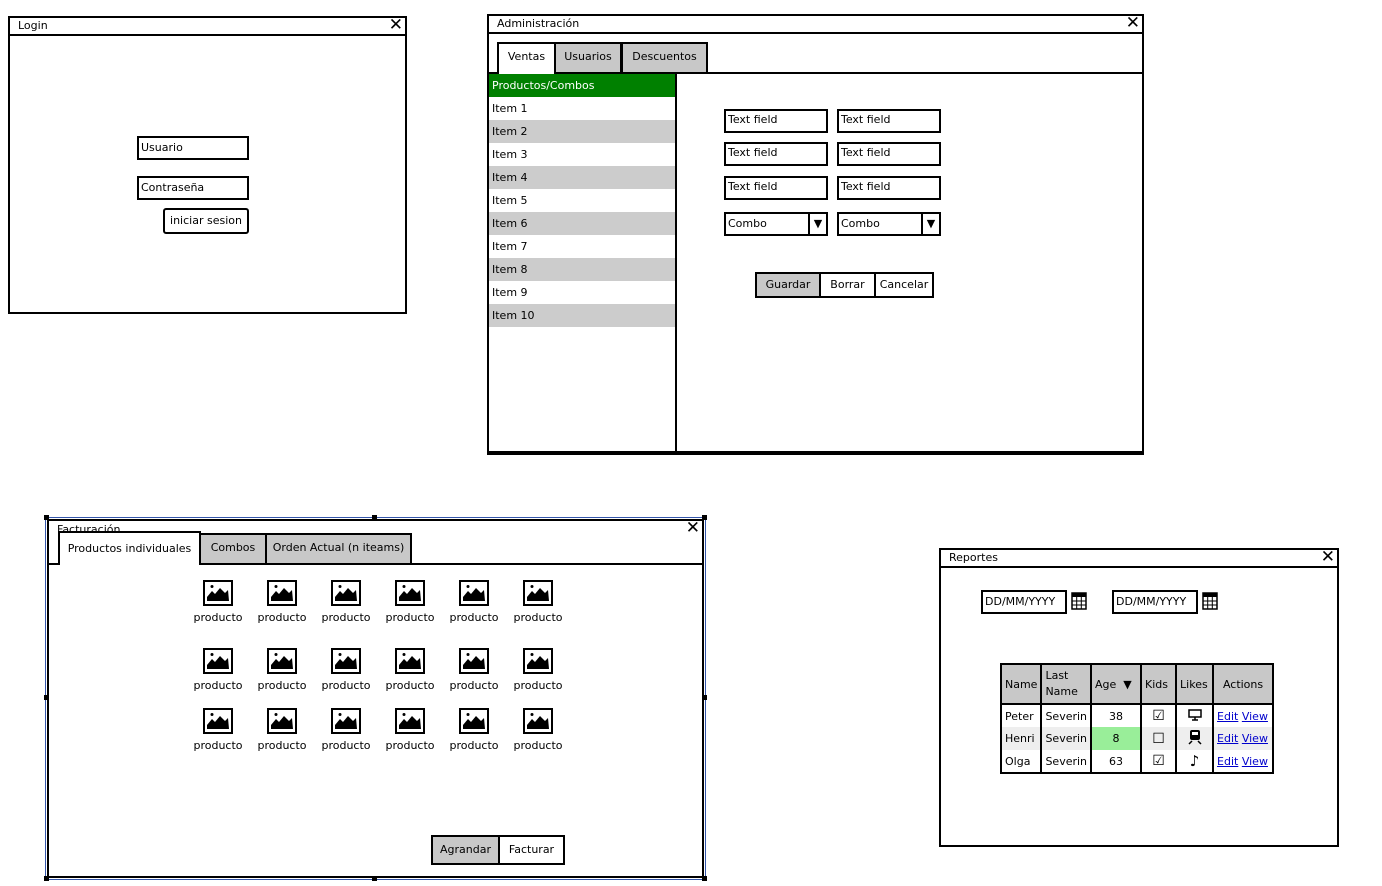 The width and height of the screenshot is (1382, 886). Describe the element at coordinates (1066, 684) in the screenshot. I see `column-header: Last Name` at that location.